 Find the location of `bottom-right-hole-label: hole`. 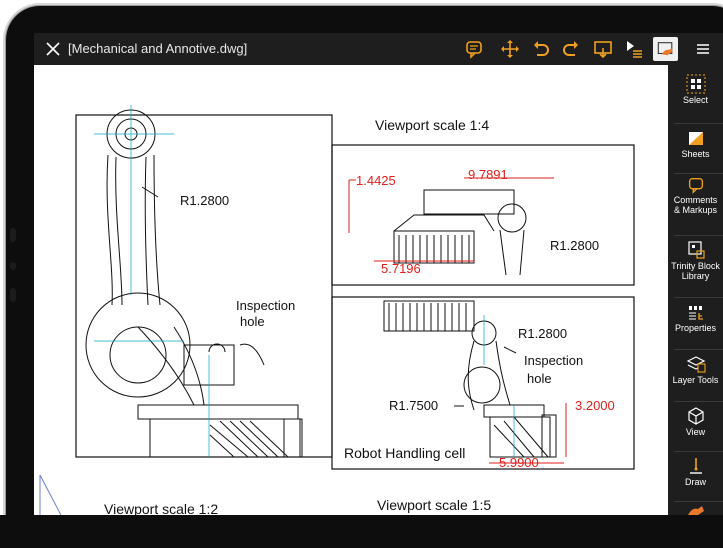

bottom-right-hole-label: hole is located at coordinates (539, 378).